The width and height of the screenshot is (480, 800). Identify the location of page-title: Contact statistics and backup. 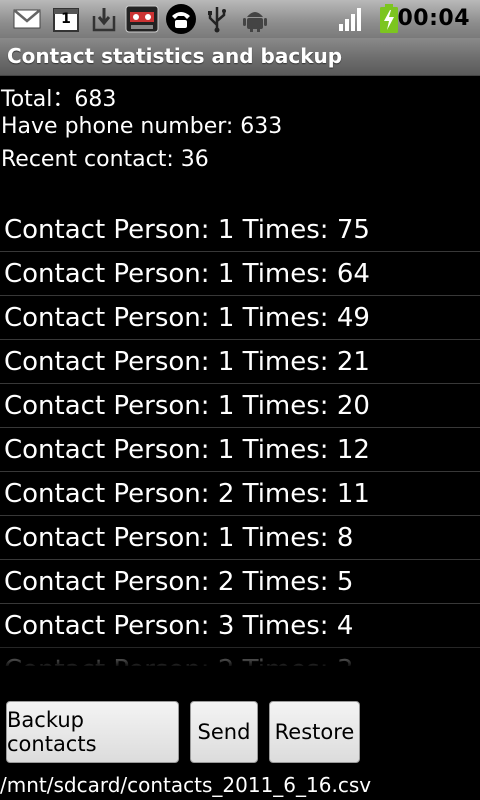
(175, 56).